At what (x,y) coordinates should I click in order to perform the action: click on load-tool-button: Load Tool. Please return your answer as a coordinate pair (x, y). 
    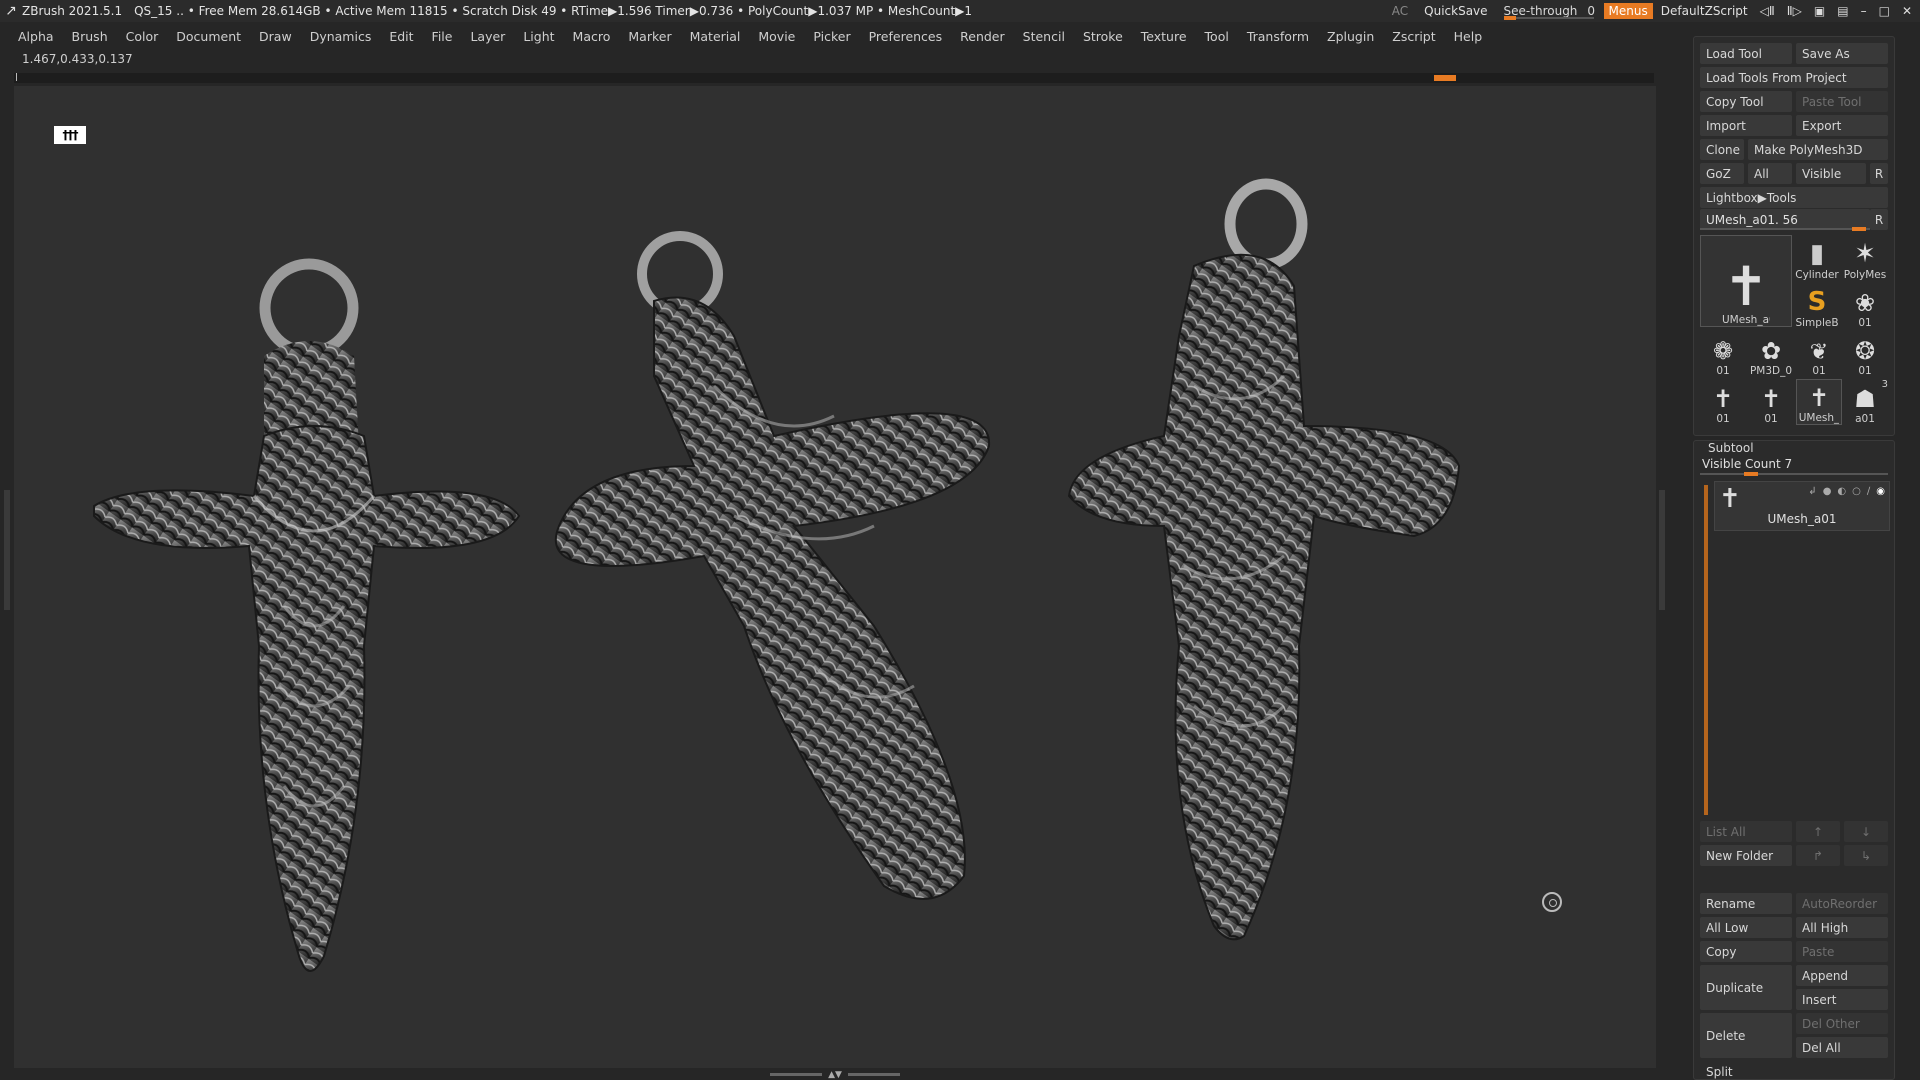
    Looking at the image, I should click on (1746, 53).